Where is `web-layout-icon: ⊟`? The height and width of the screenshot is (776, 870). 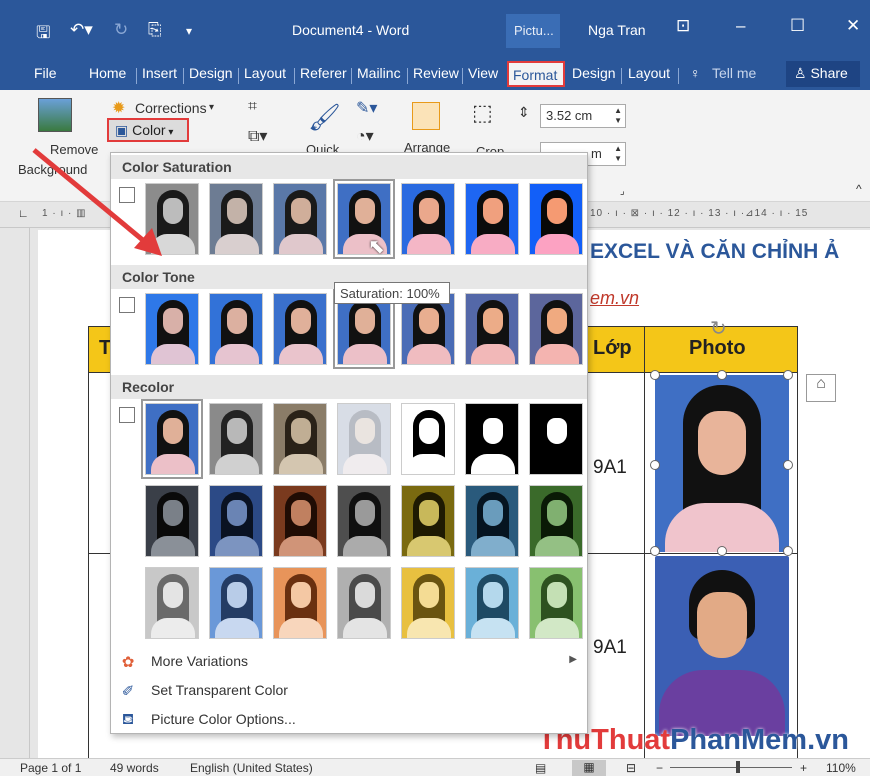
web-layout-icon: ⊟ is located at coordinates (631, 768).